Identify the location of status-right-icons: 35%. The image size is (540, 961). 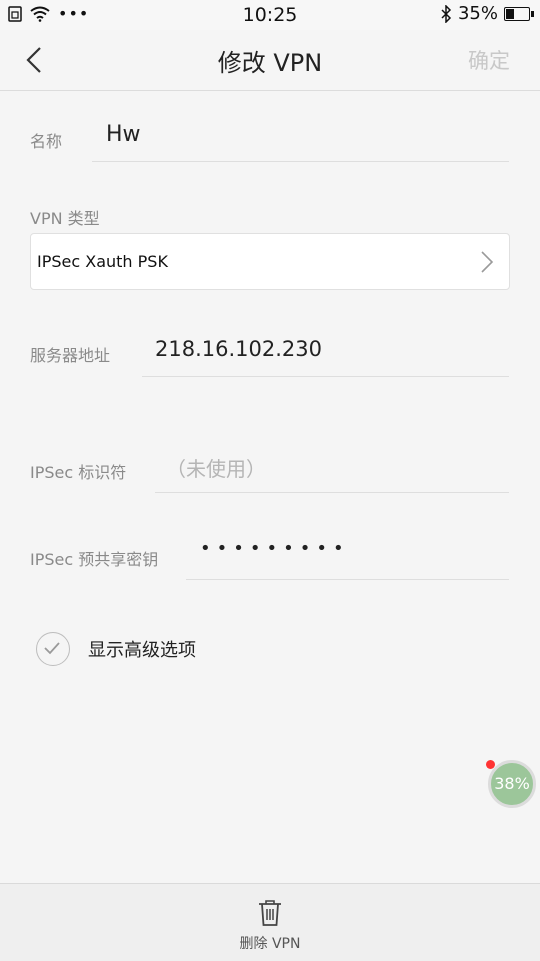
(487, 13).